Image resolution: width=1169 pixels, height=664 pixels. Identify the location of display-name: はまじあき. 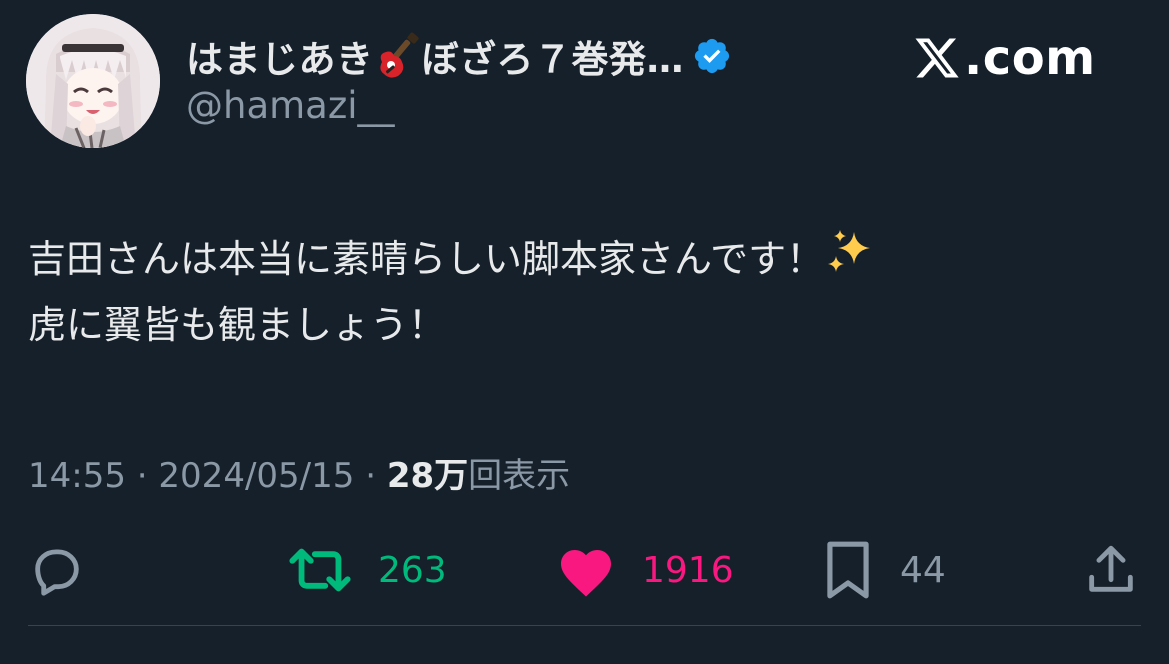
(280, 56).